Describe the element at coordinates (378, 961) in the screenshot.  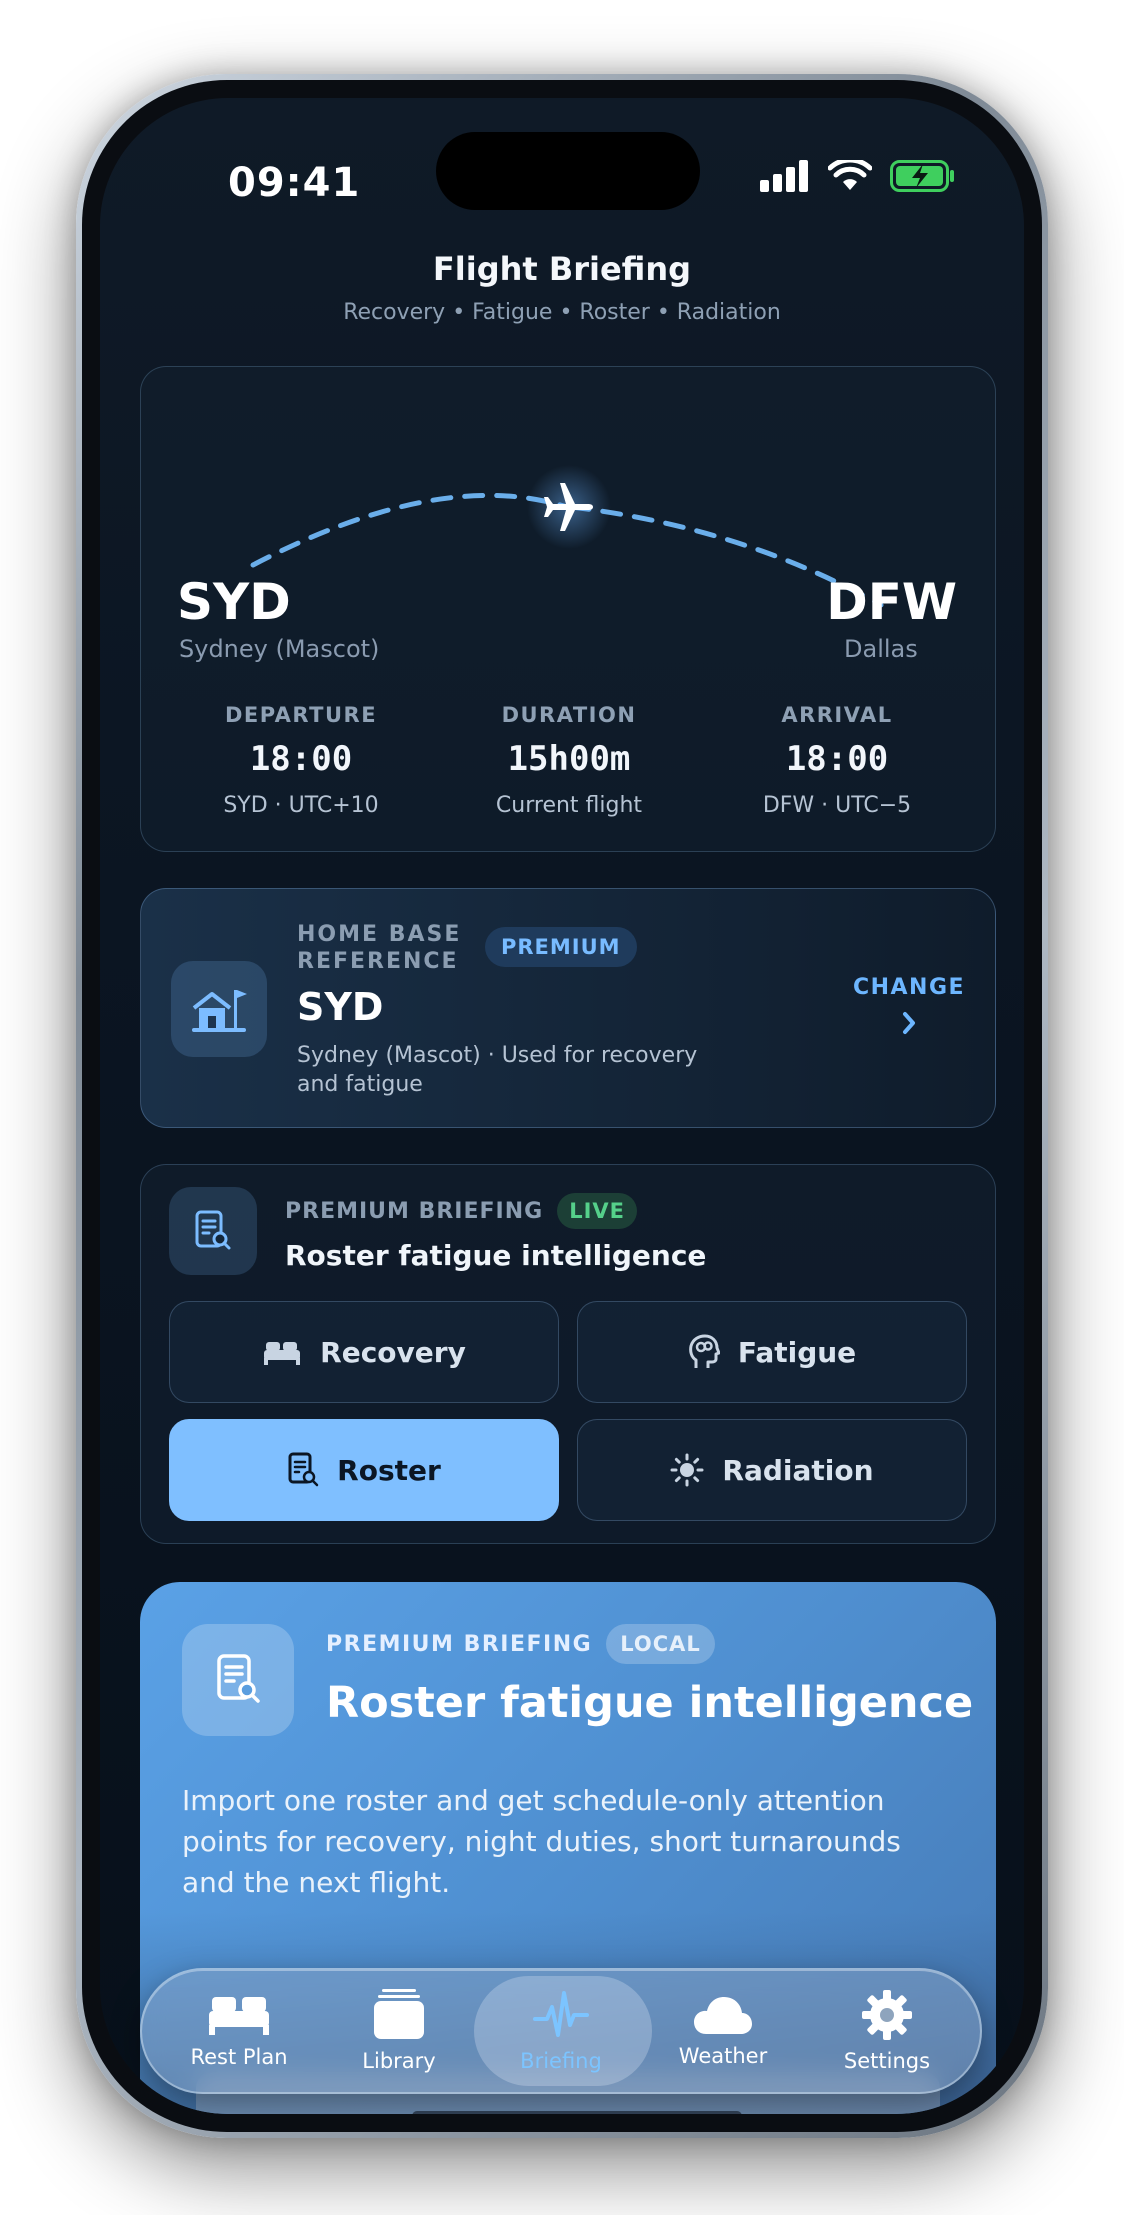
I see `home-base-kicker-line2: REFERENCE` at that location.